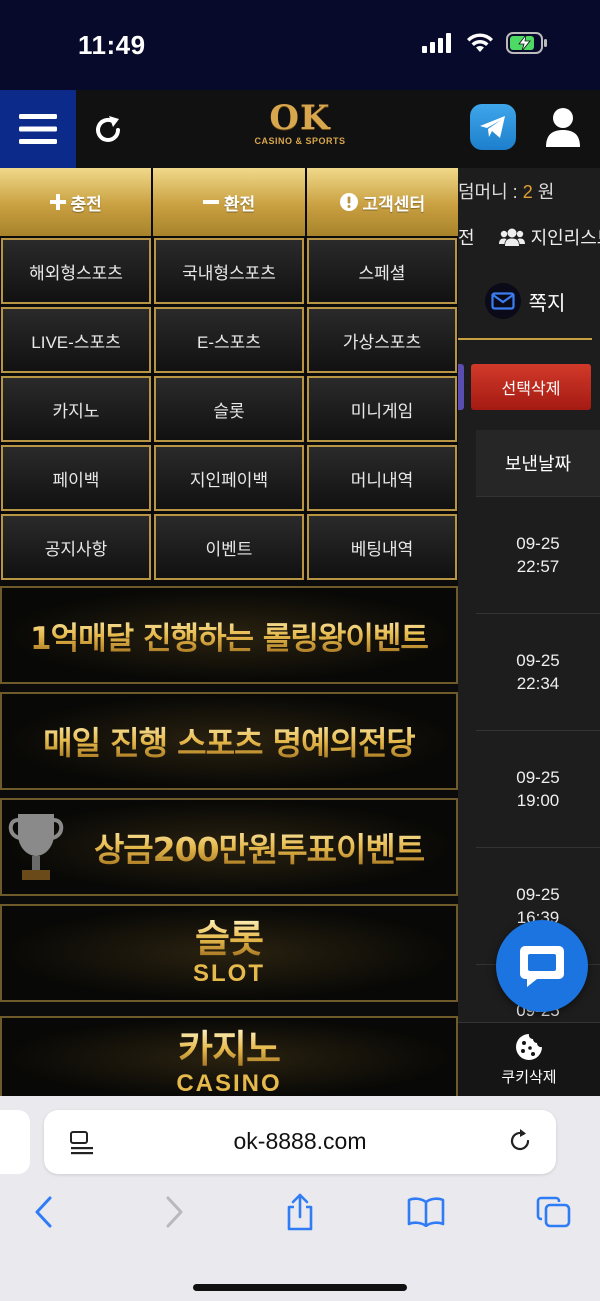 The image size is (600, 1301). I want to click on menu-item-virtual-sports: 가상스포츠, so click(382, 340).